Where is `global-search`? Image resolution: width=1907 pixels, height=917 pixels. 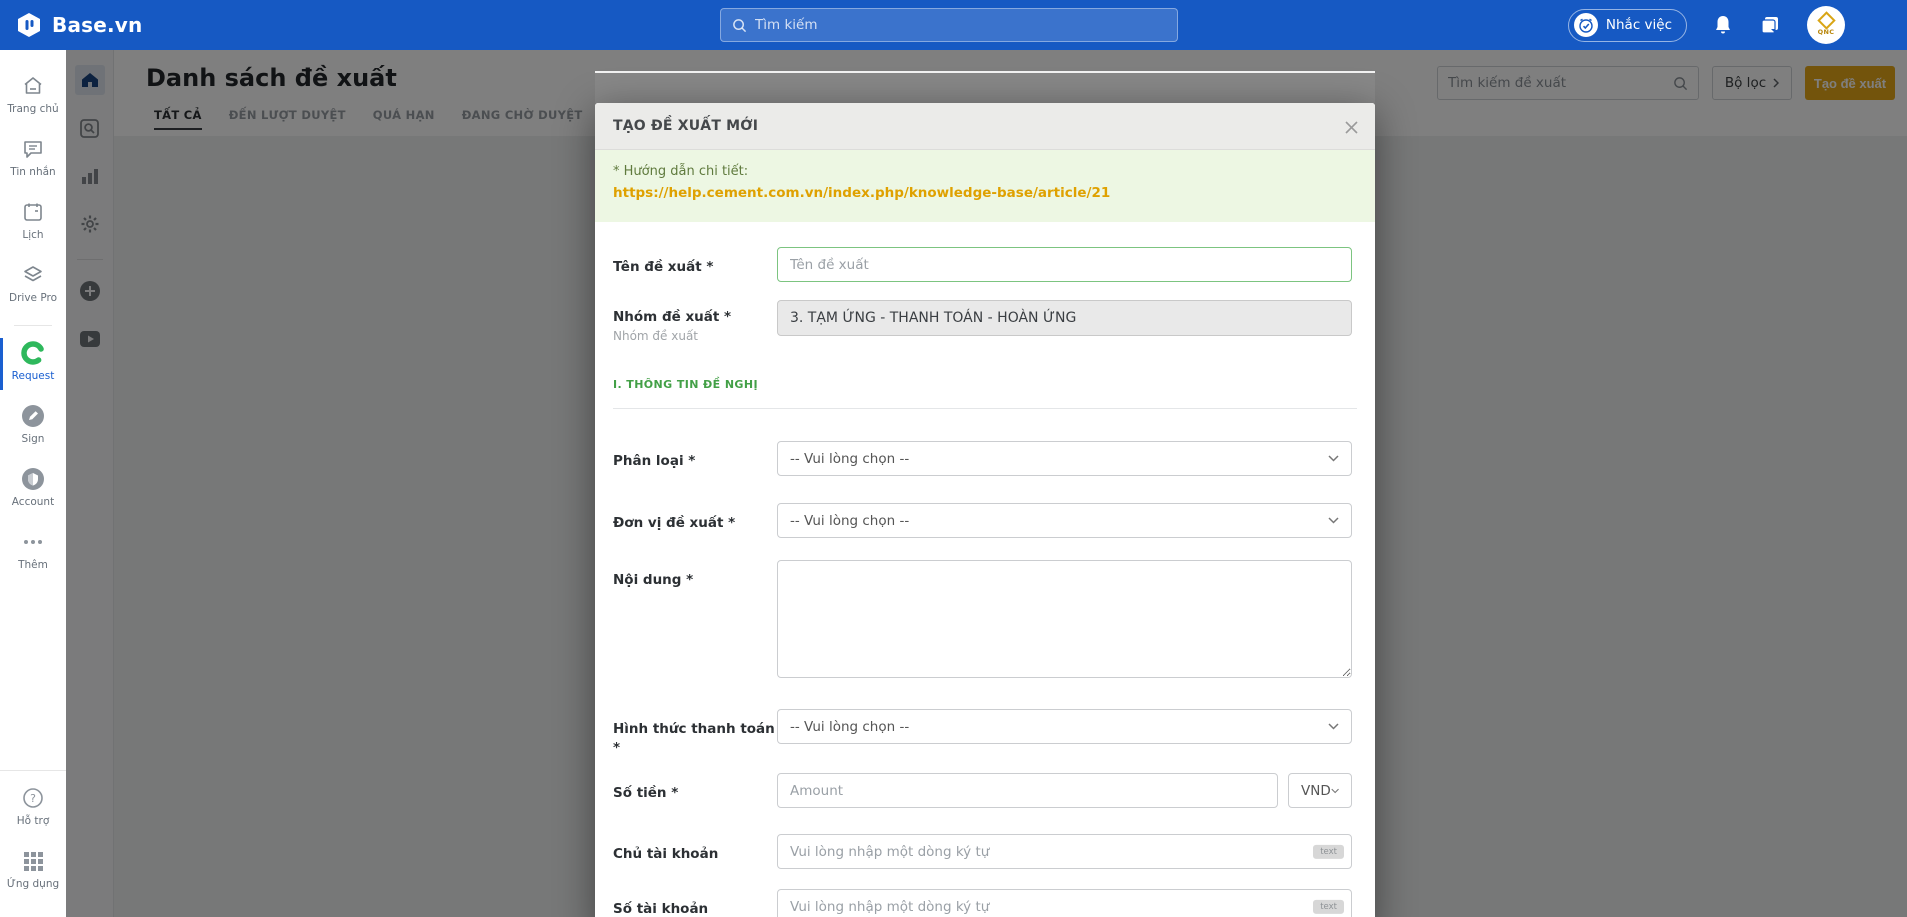
global-search is located at coordinates (949, 25).